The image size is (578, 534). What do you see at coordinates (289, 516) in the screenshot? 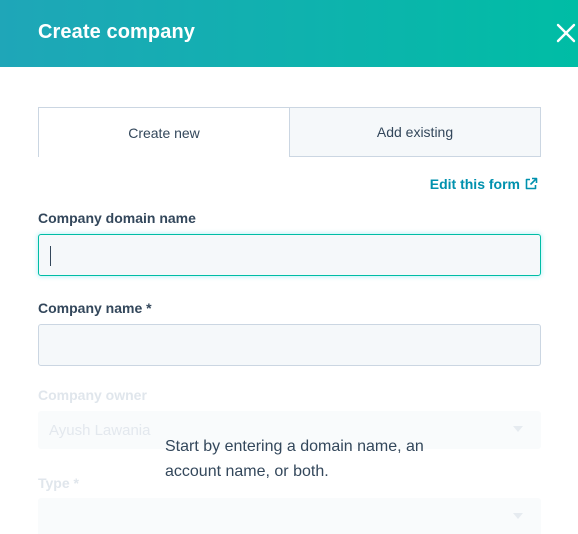
I see `type-select` at bounding box center [289, 516].